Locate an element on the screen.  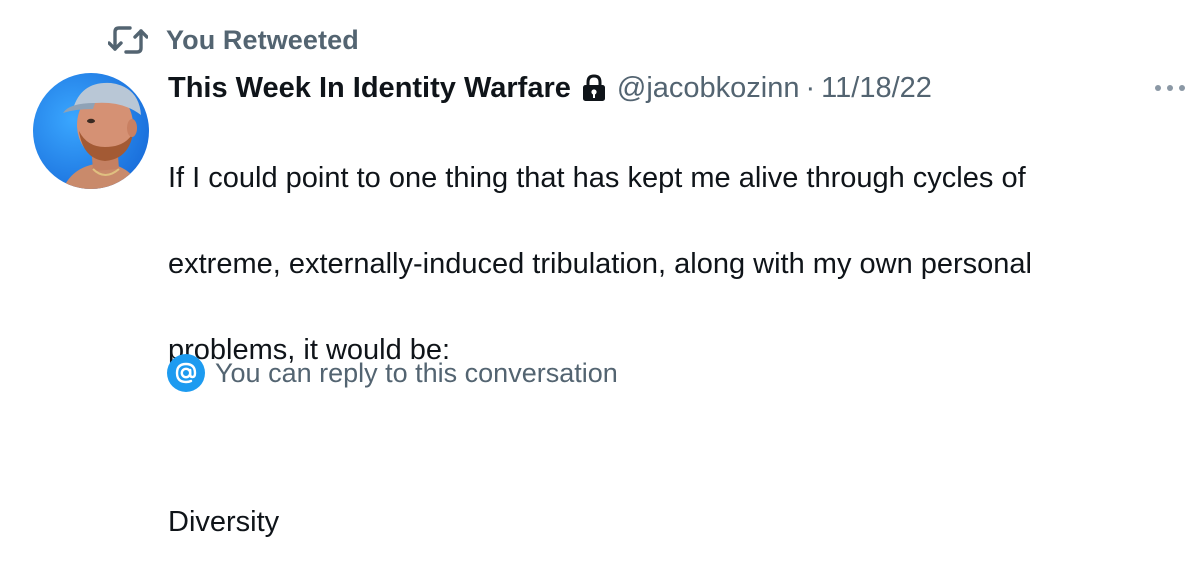
tweet-text-line: Diversity is located at coordinates (224, 522).